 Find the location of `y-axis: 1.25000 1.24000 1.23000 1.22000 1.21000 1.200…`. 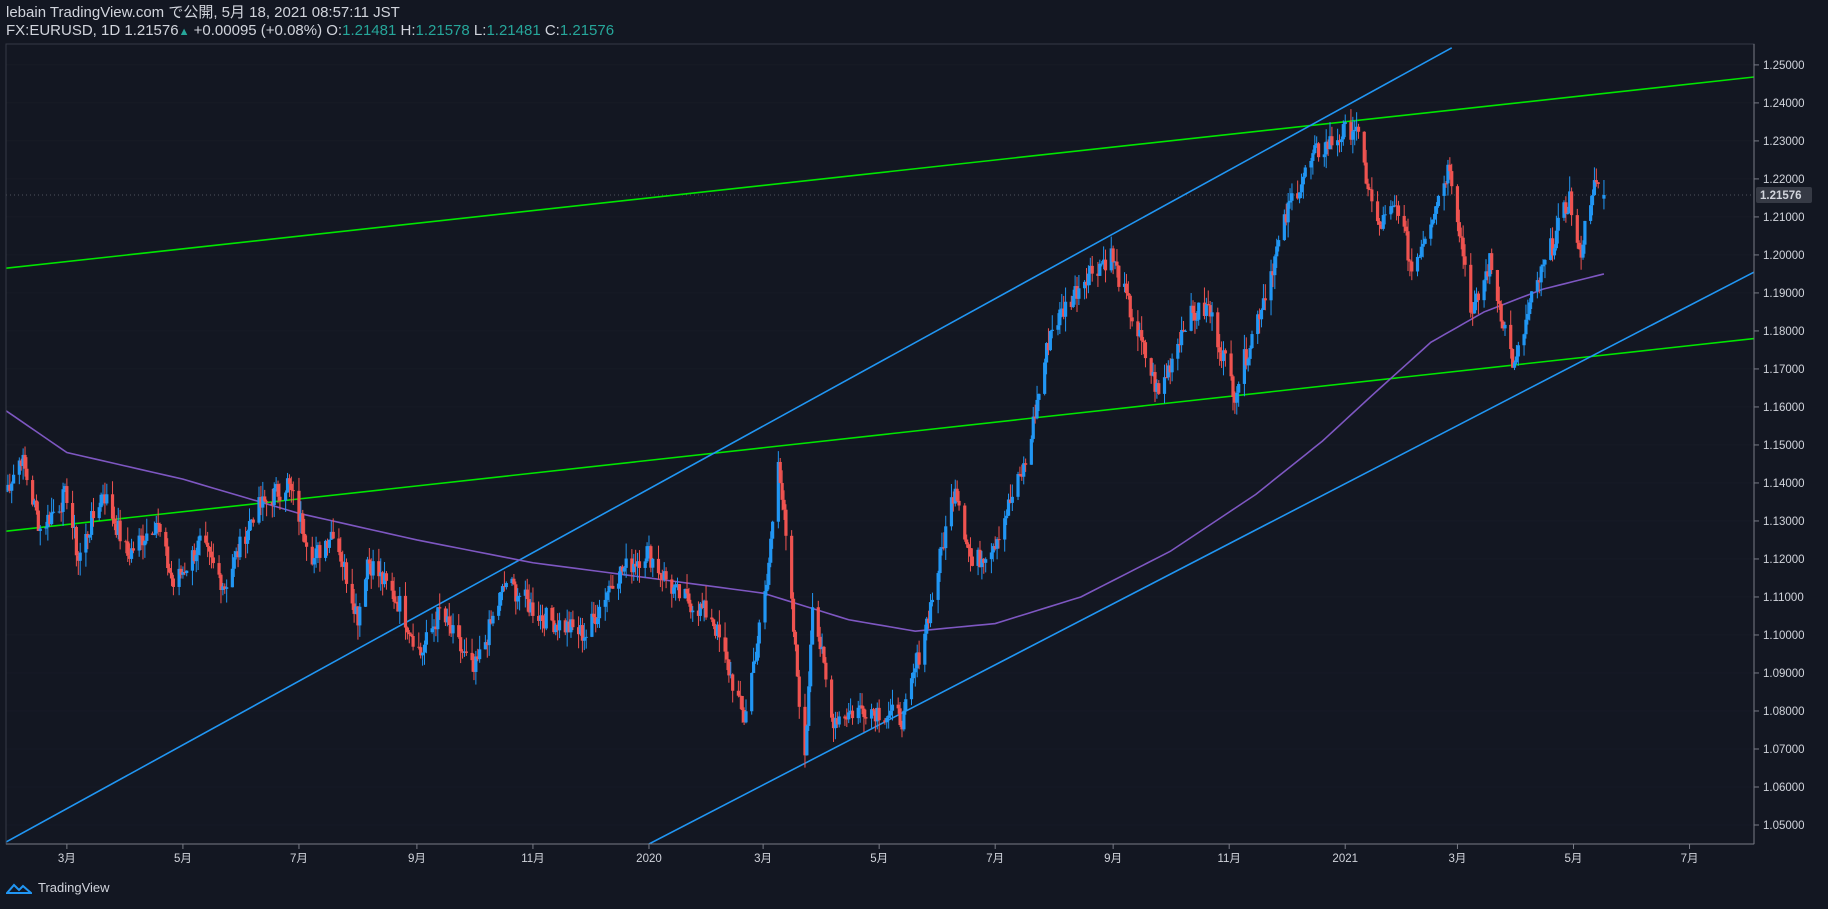

y-axis: 1.25000 1.24000 1.23000 1.22000 1.21000 1.200… is located at coordinates (1779, 446).